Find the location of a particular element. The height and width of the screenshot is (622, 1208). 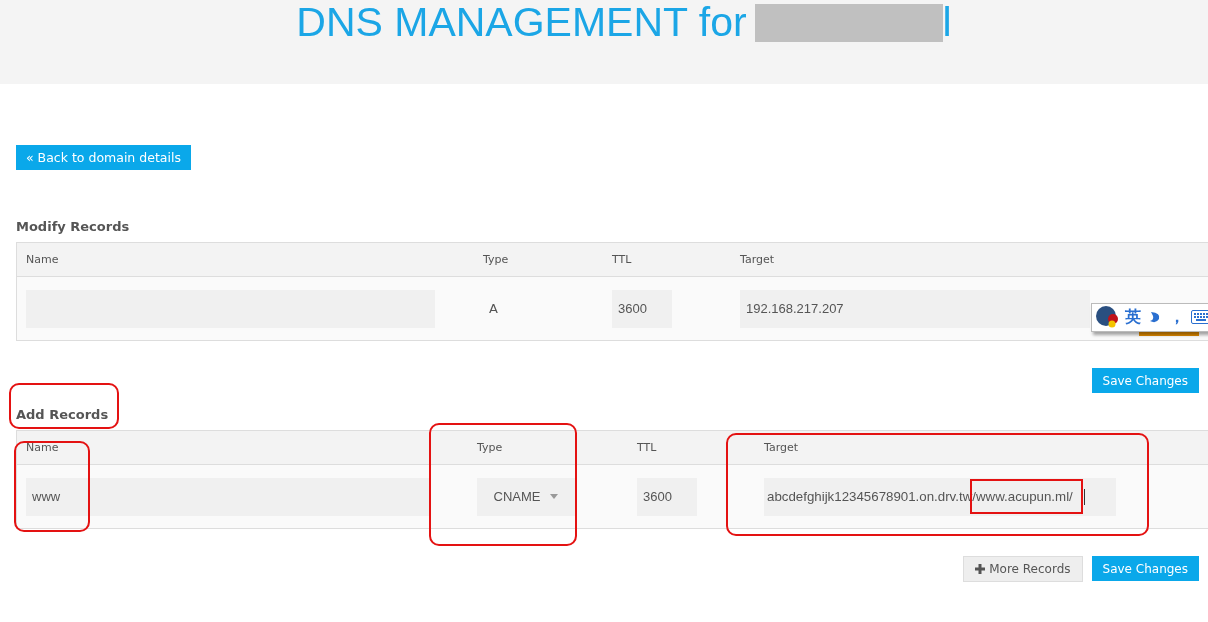

more-records-button: More Records is located at coordinates (1023, 569).